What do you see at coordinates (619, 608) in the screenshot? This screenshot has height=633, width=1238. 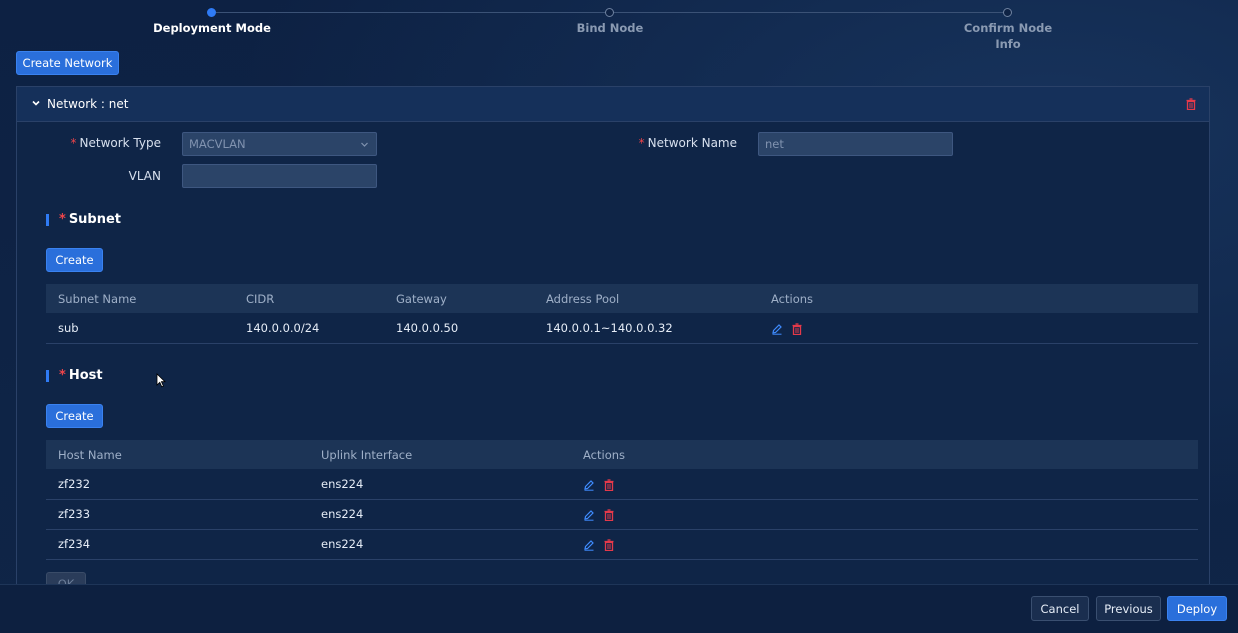 I see `footer-bar: Cancel Previous Deploy` at bounding box center [619, 608].